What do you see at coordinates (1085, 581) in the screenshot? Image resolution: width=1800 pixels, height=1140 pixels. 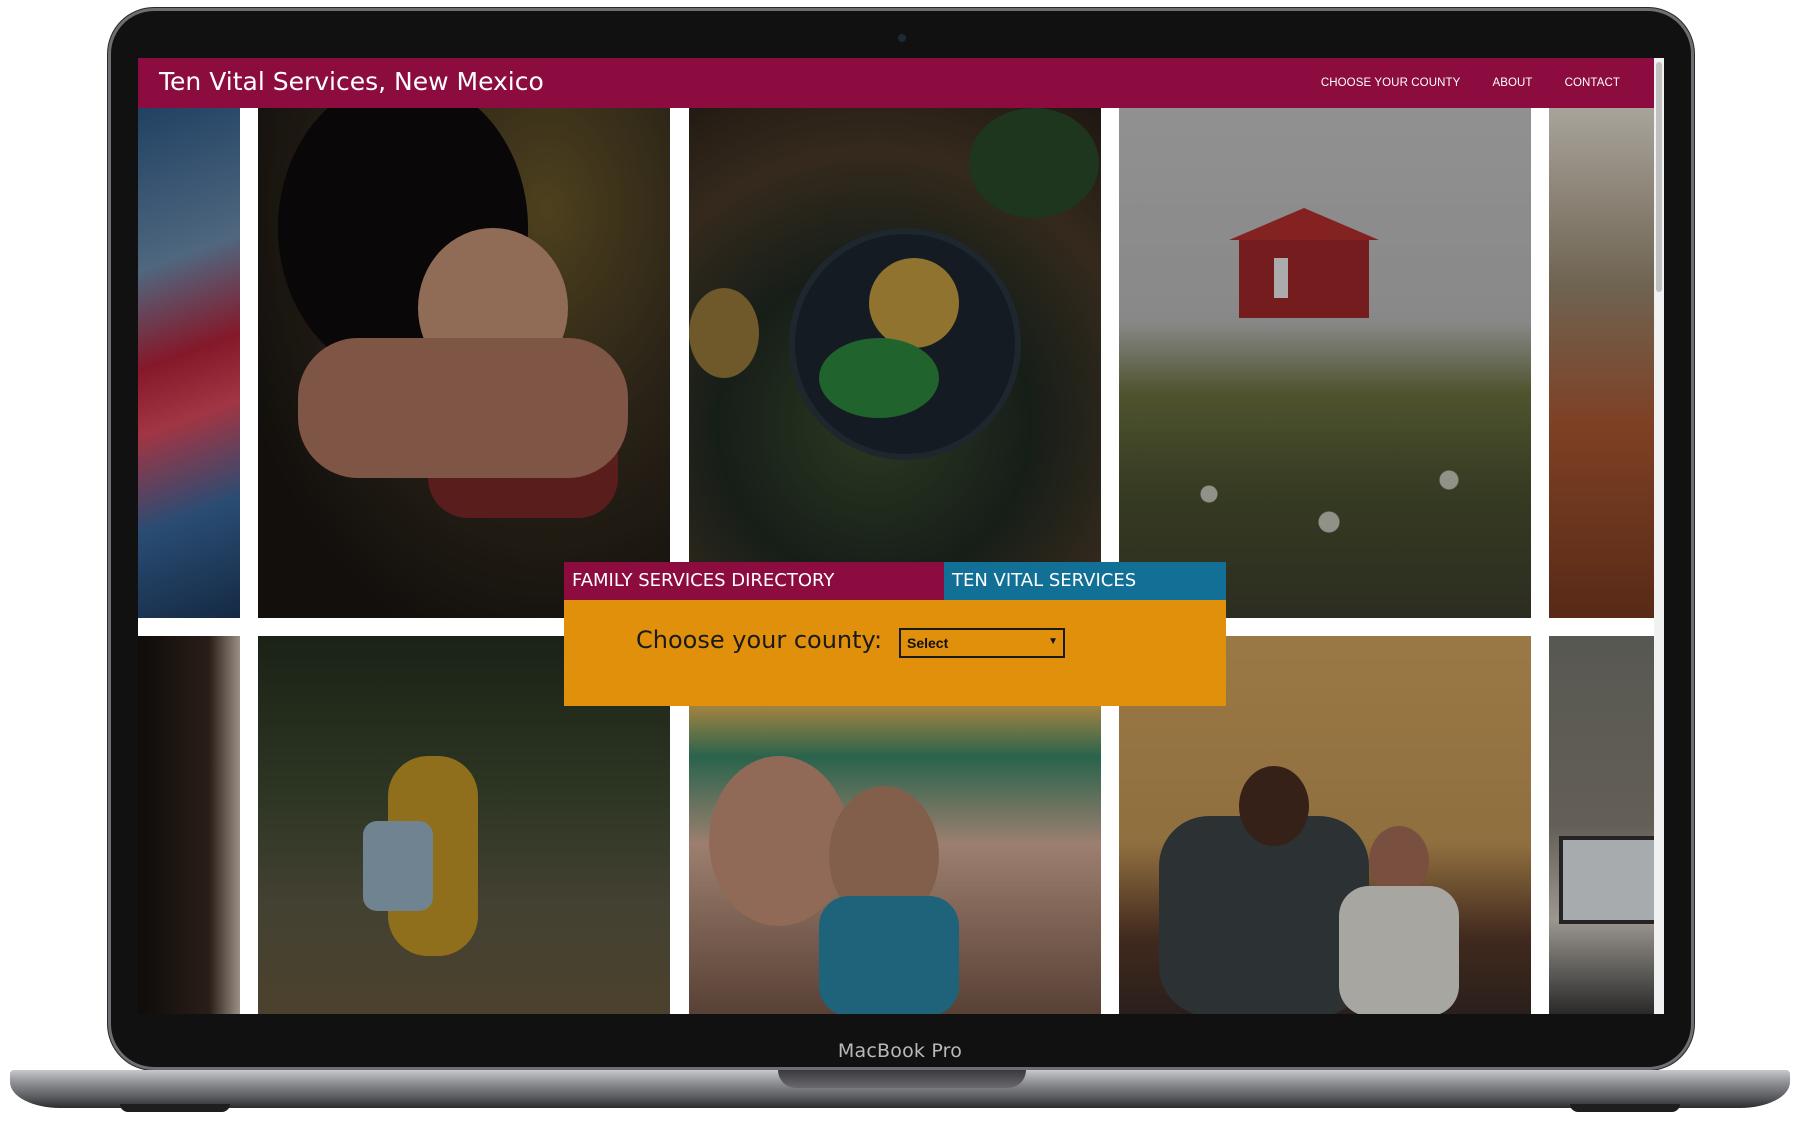 I see `tab-ten-vital-services: TEN VITAL SERVICES` at bounding box center [1085, 581].